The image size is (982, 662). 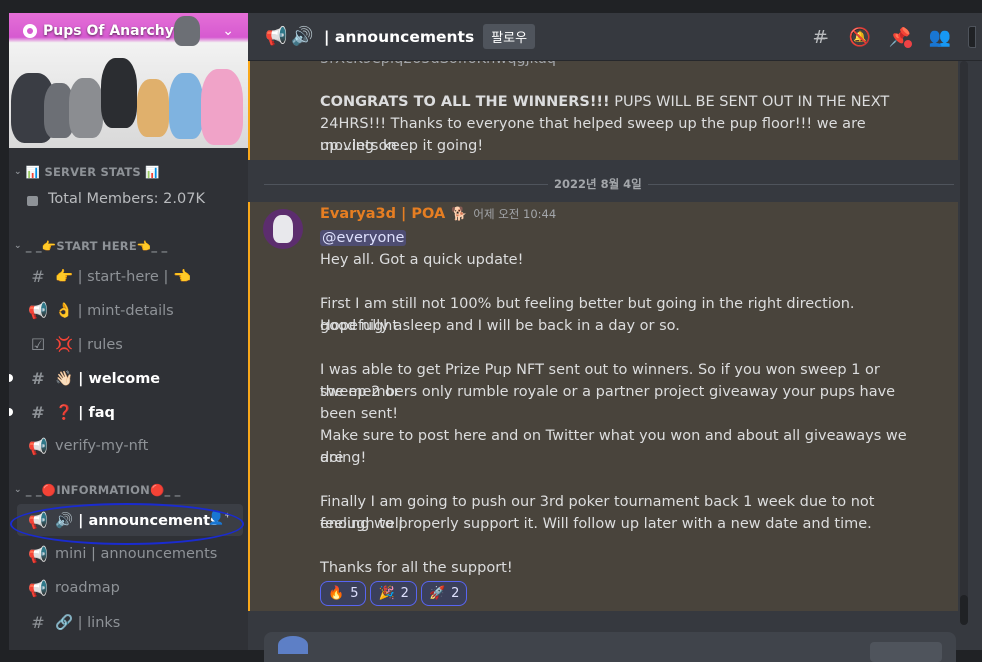 I want to click on message-text: up...lets keep it going!, so click(x=402, y=146).